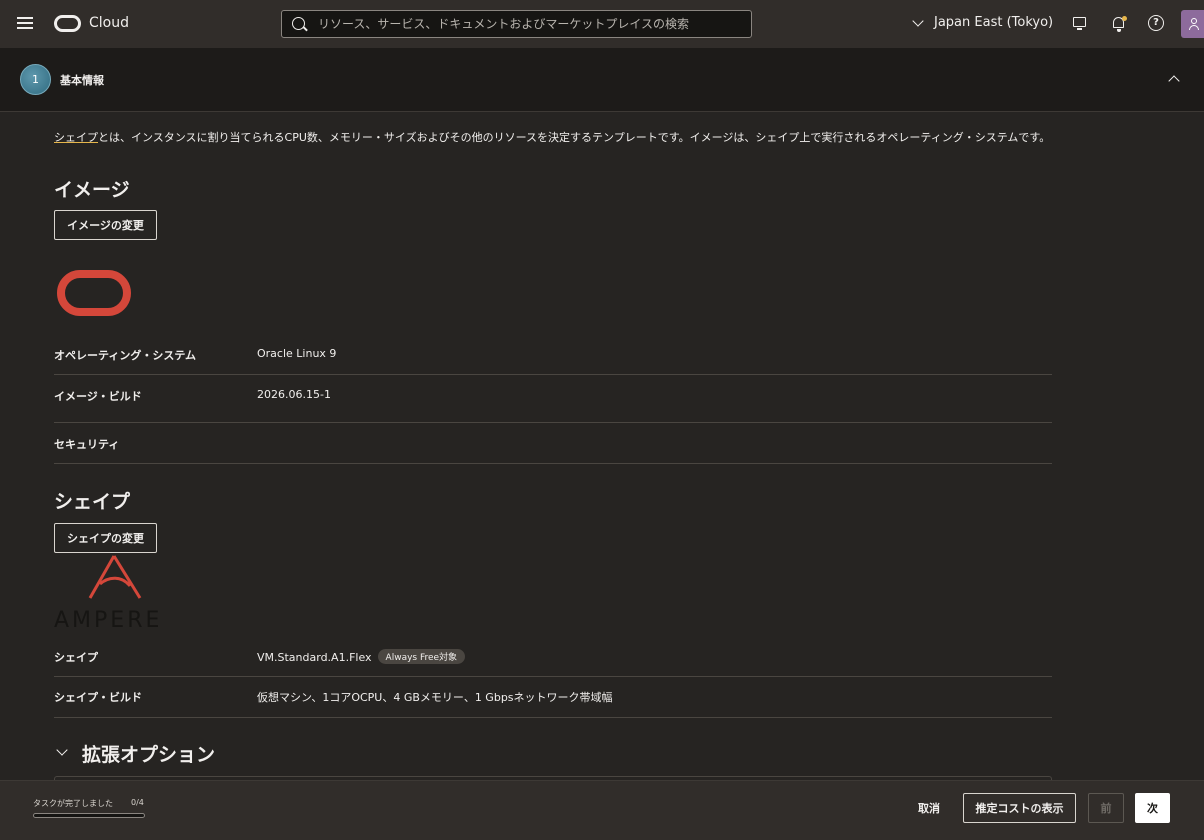 This screenshot has height=840, width=1204. What do you see at coordinates (87, 444) in the screenshot?
I see `security-label: セキュリティ` at bounding box center [87, 444].